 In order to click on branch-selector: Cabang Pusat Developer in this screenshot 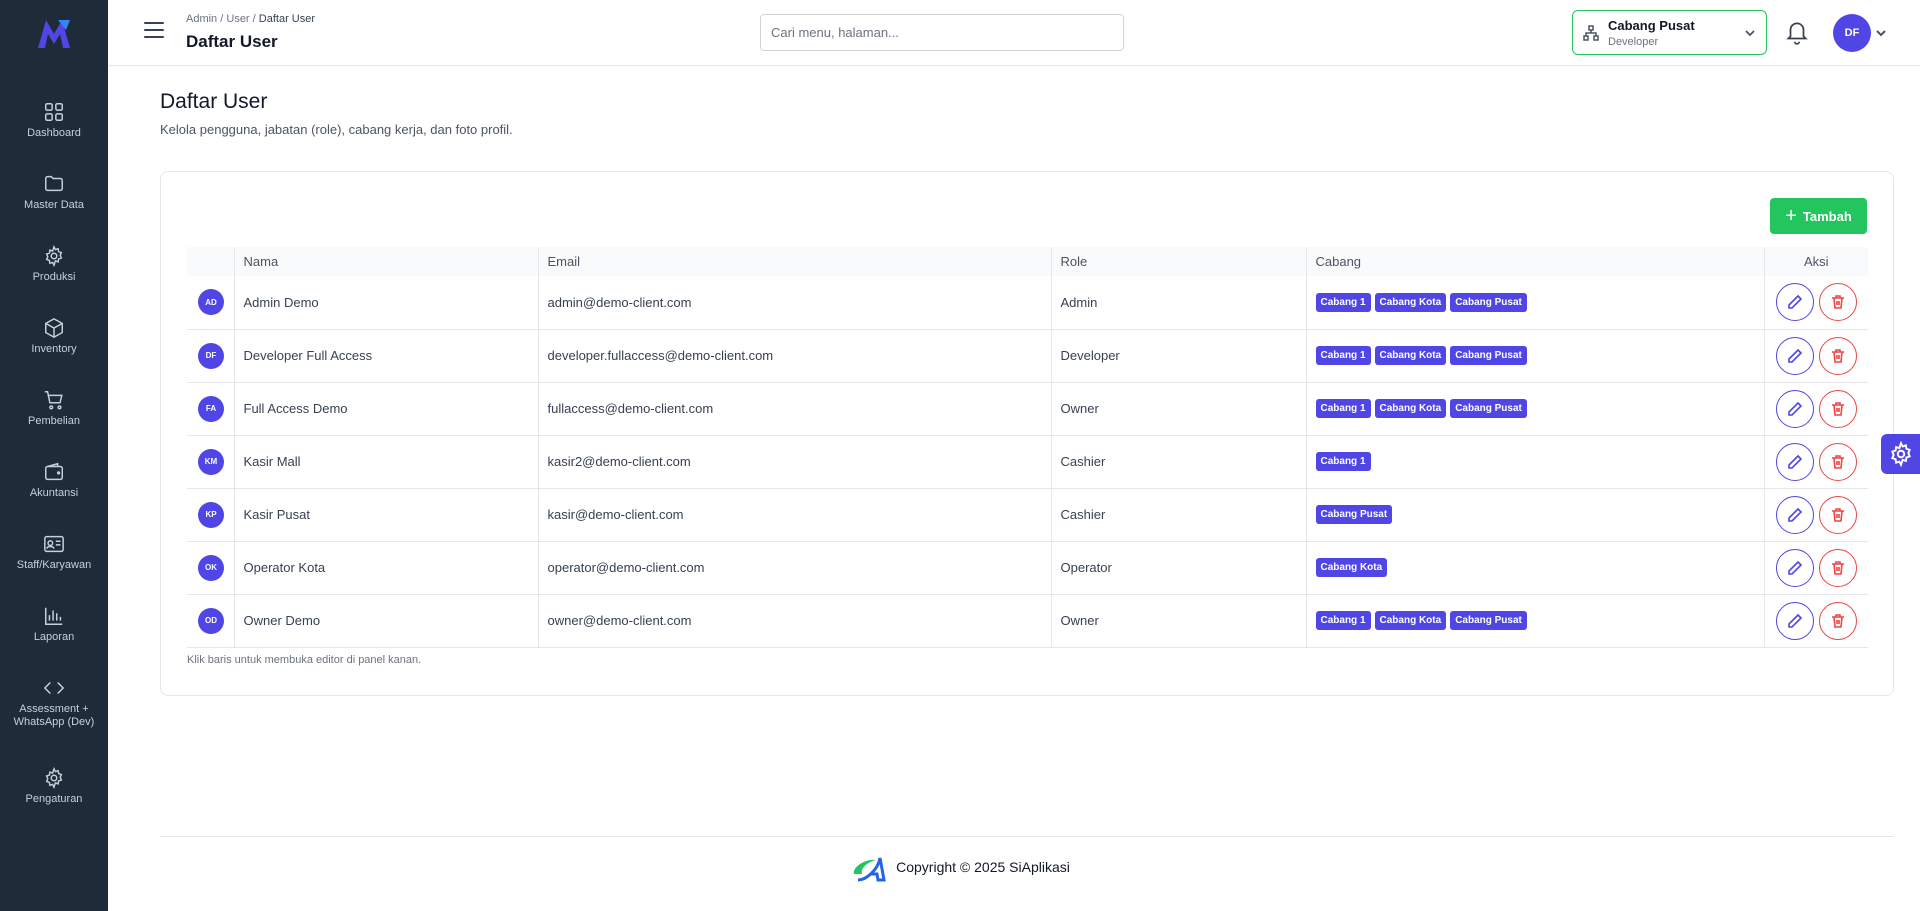, I will do `click(1669, 32)`.